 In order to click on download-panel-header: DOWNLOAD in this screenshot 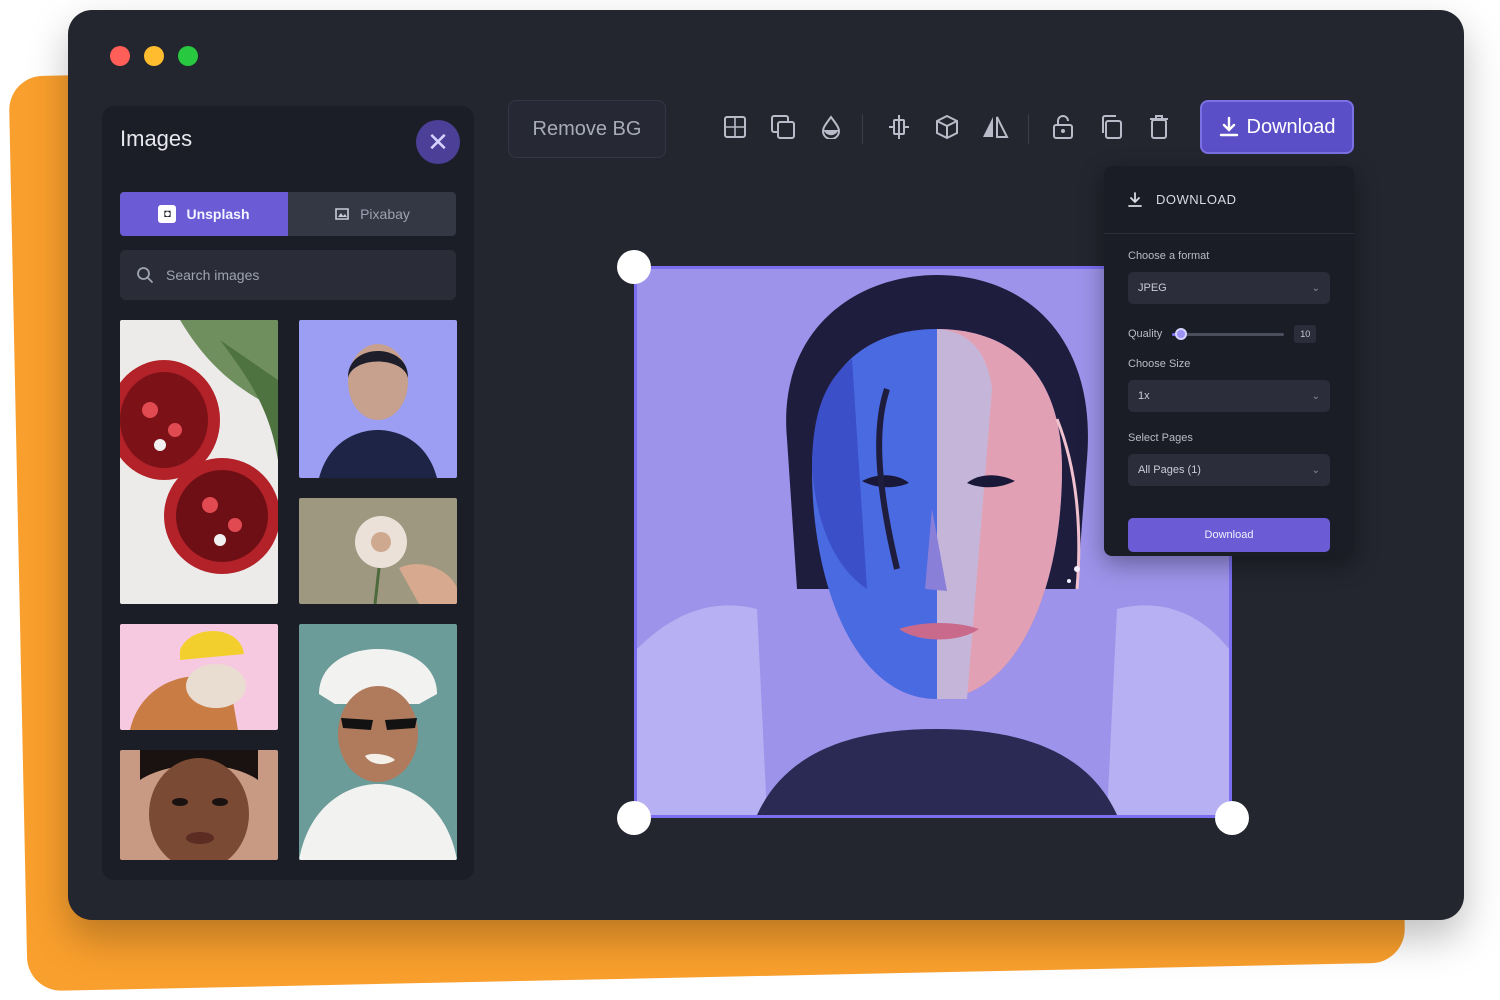, I will do `click(1229, 200)`.